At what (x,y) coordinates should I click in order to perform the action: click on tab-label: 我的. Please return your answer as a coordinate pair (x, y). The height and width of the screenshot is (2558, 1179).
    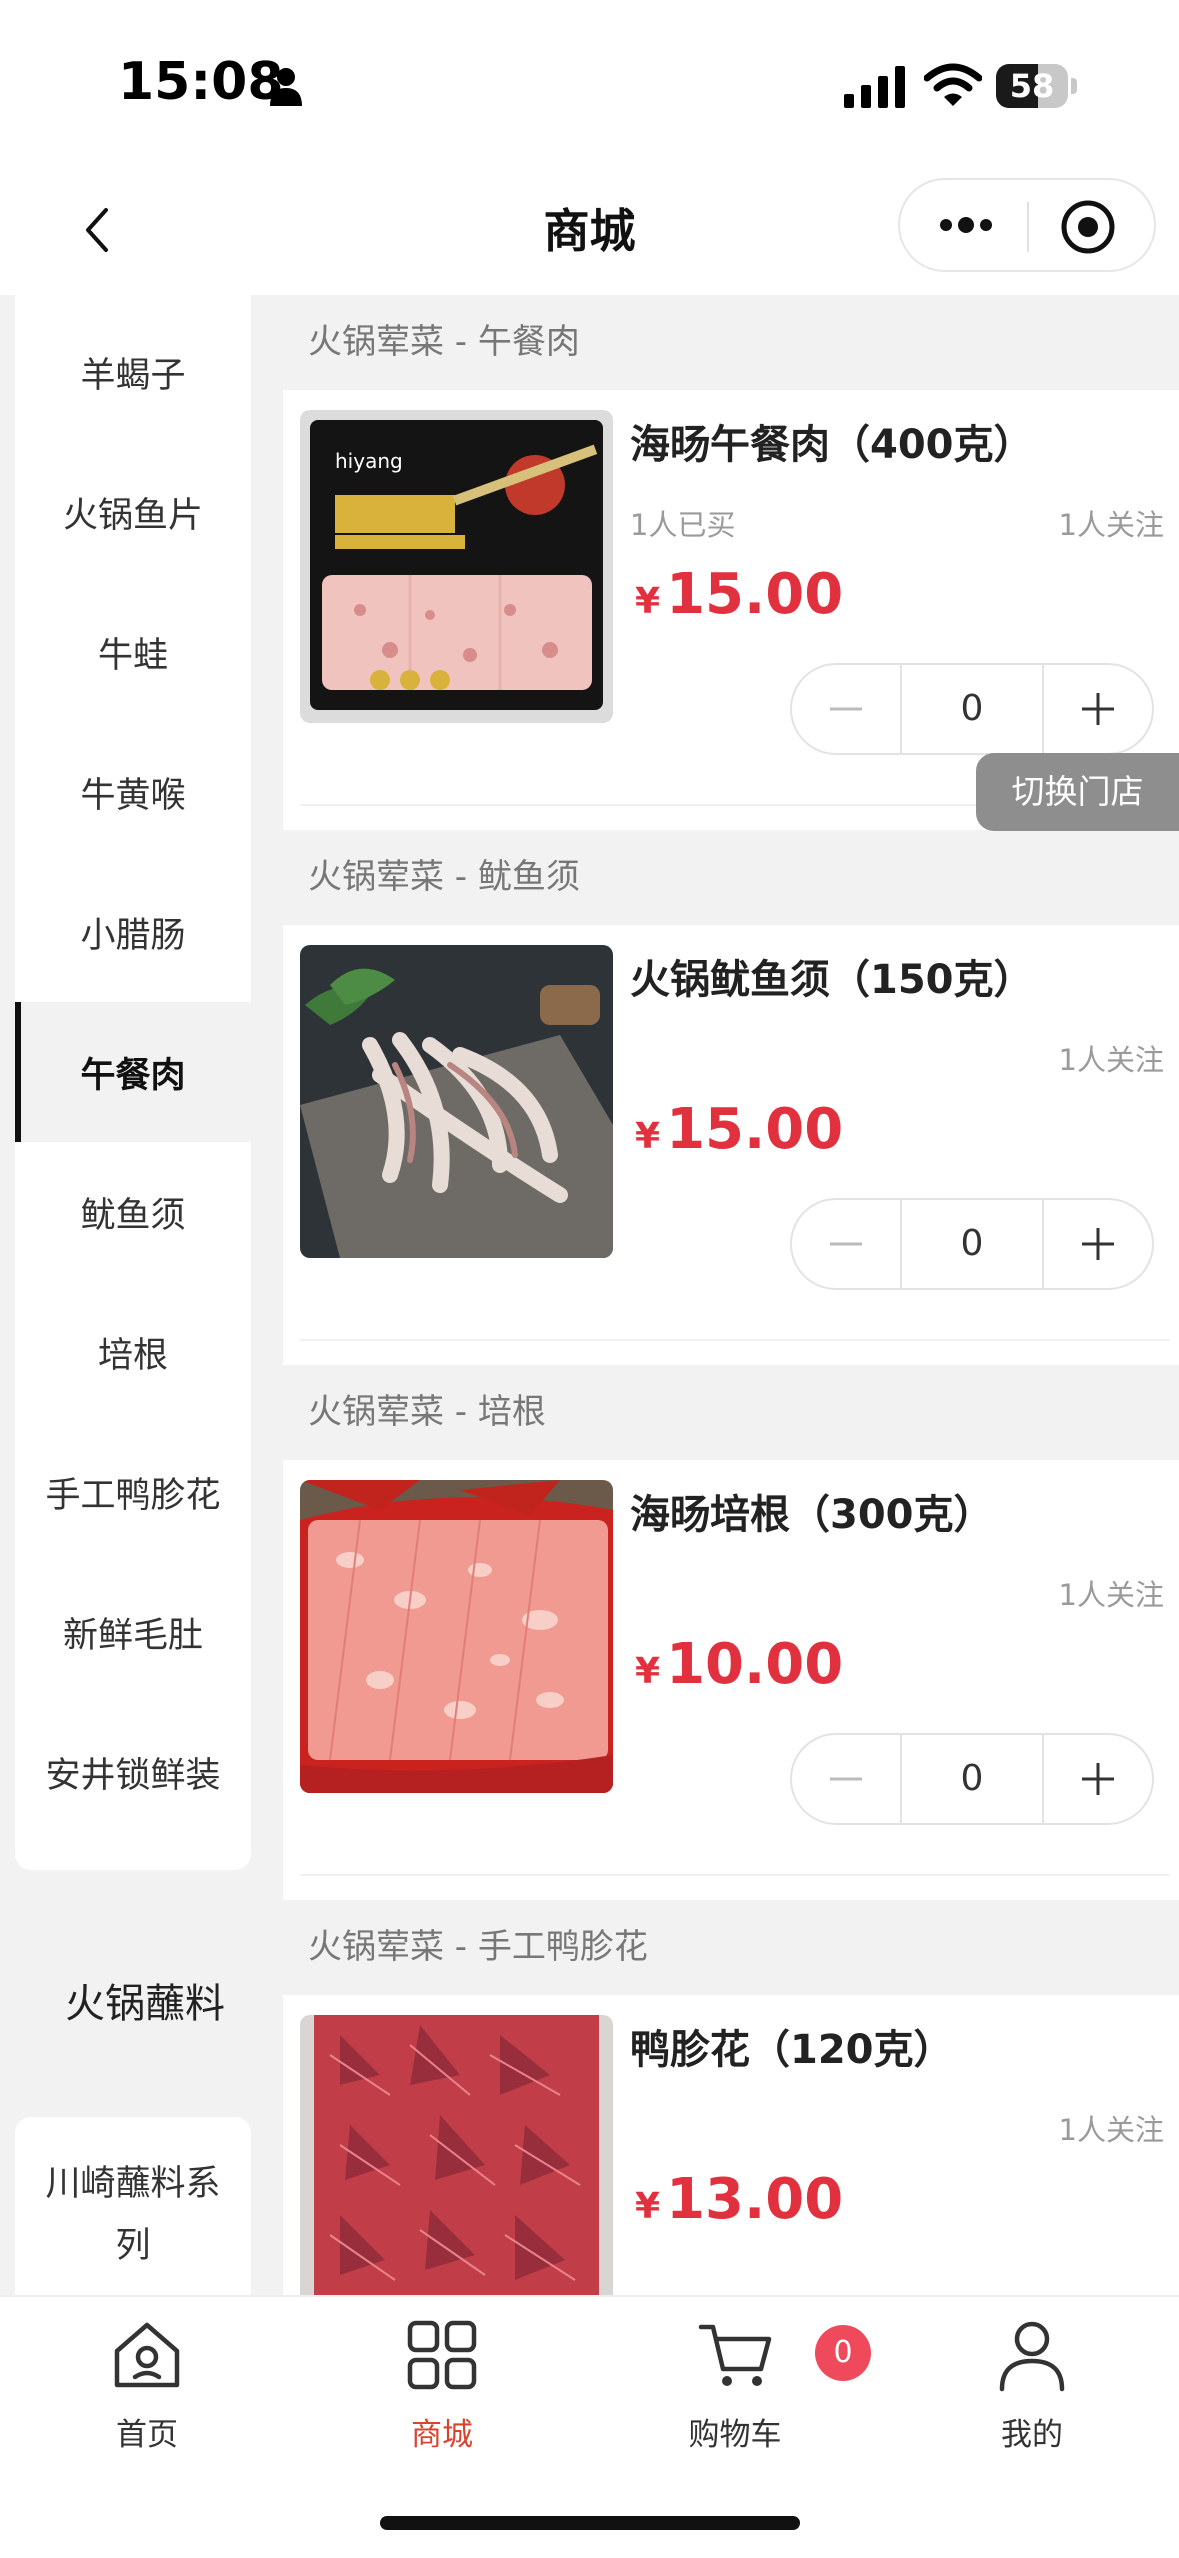
    Looking at the image, I should click on (1032, 2435).